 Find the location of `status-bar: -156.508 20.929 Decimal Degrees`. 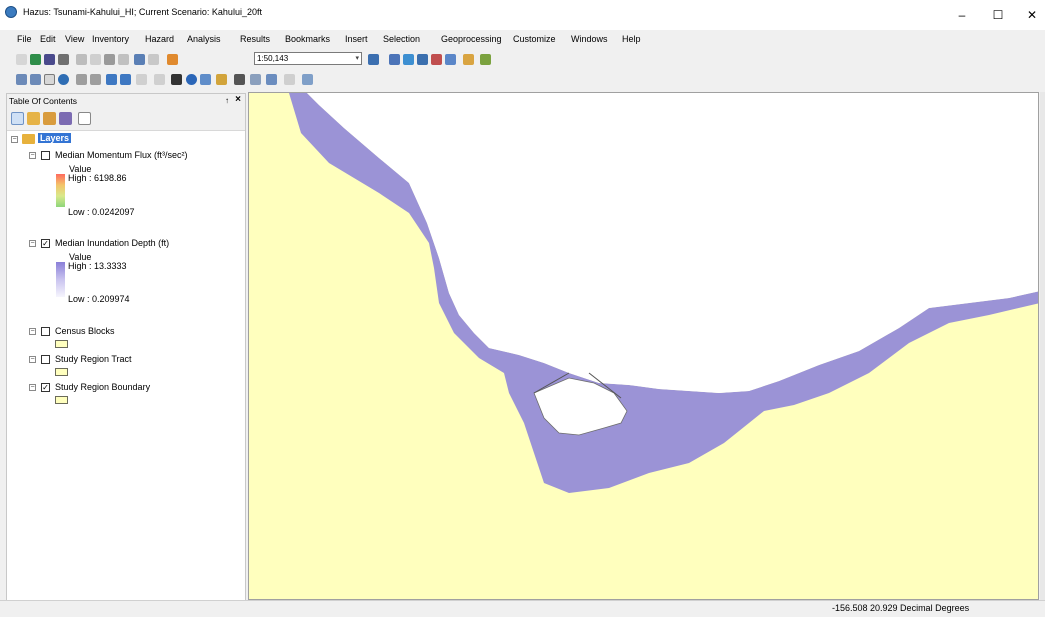

status-bar: -156.508 20.929 Decimal Degrees is located at coordinates (522, 608).